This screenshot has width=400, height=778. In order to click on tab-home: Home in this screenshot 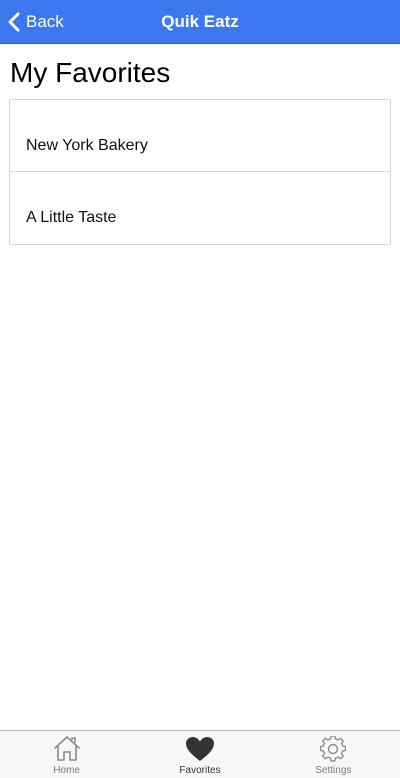, I will do `click(66, 754)`.